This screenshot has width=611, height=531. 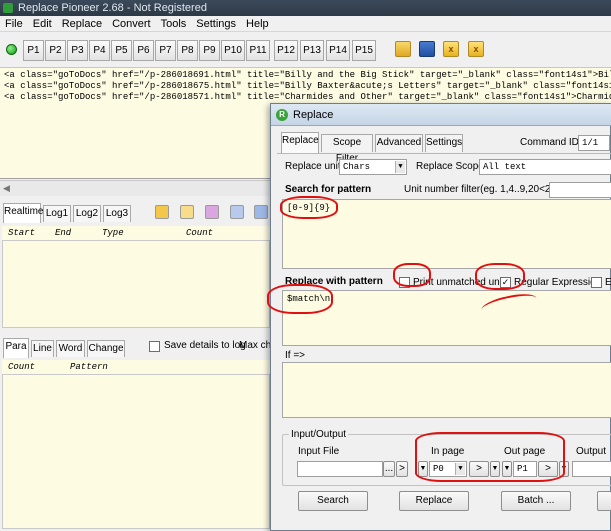 I want to click on replace-unit-label: Replace unit, so click(x=313, y=166).